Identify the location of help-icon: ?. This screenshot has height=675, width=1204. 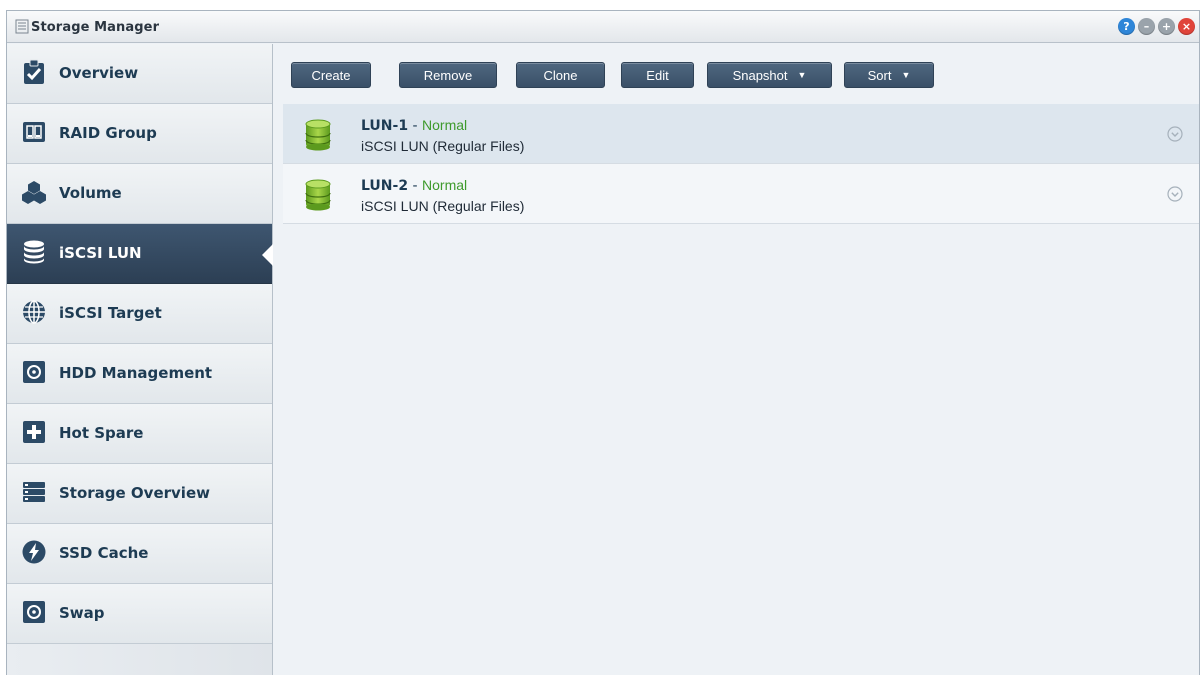
(1126, 26).